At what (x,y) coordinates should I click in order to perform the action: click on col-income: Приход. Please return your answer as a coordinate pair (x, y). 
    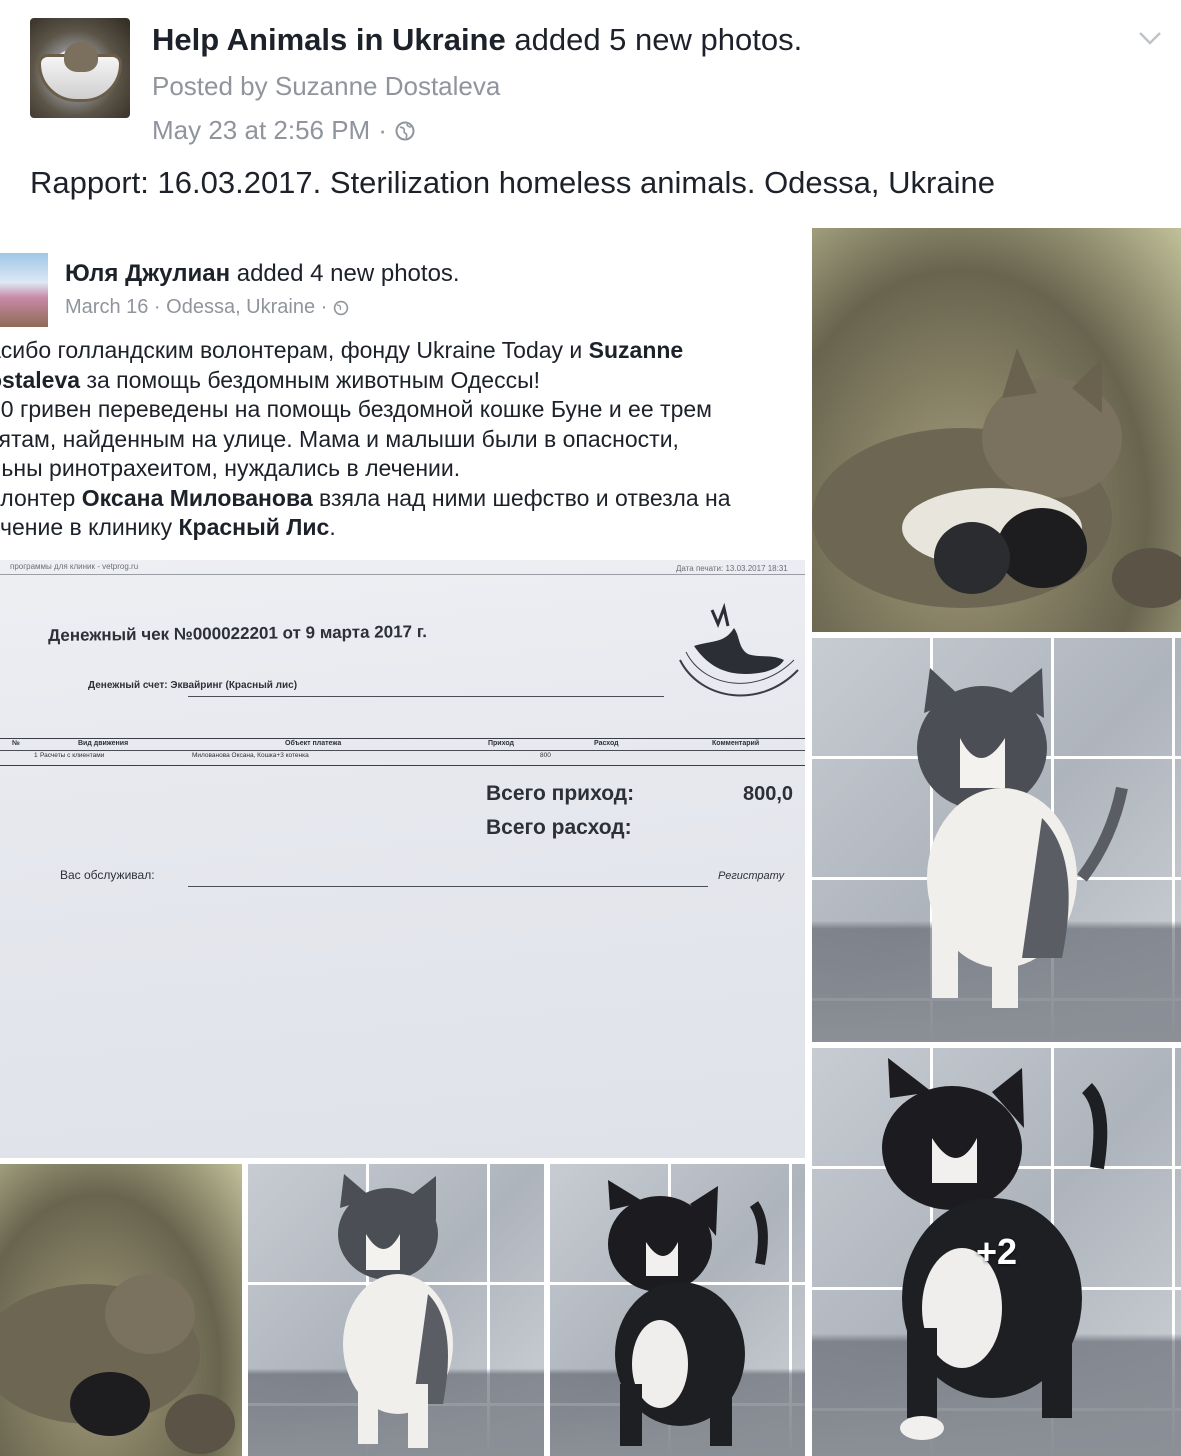
    Looking at the image, I should click on (501, 743).